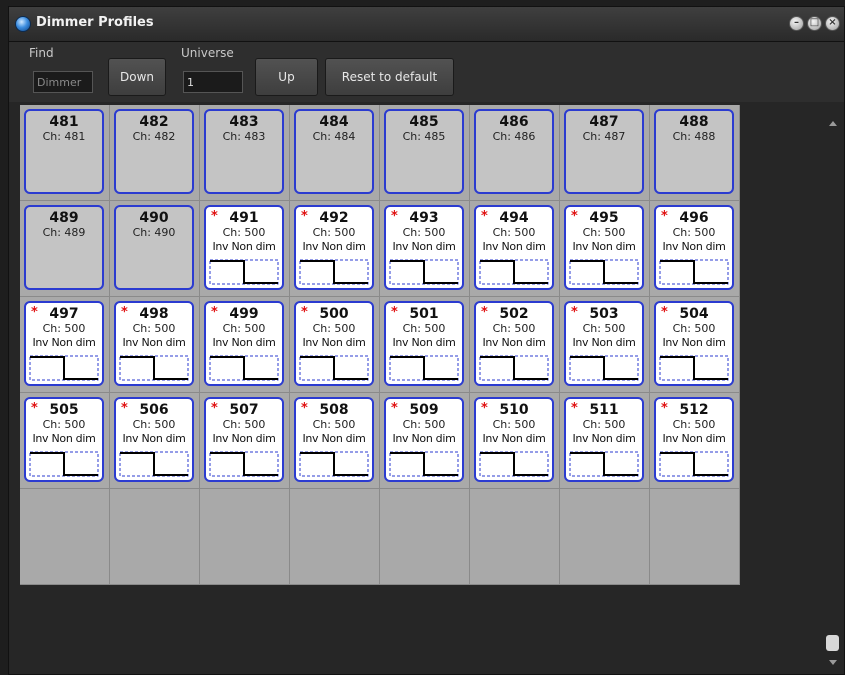  I want to click on dimmer-channel-card: * 494 Ch: 500 Inv Non dim, so click(514, 247).